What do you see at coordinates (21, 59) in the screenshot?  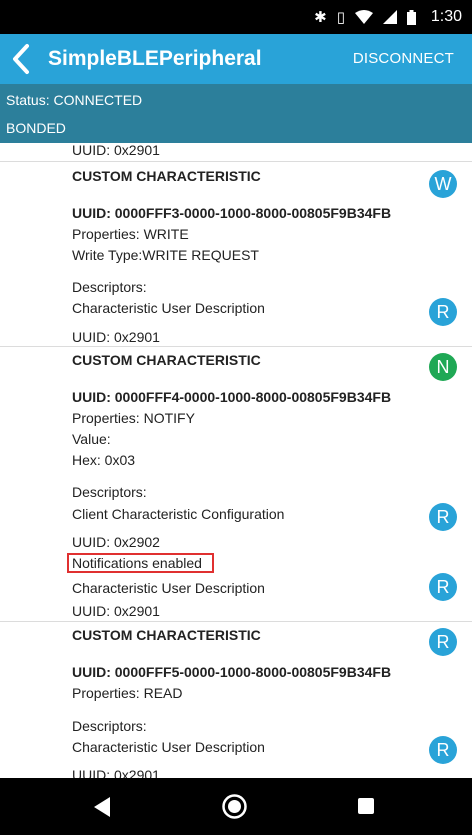 I see `back-arrow-icon` at bounding box center [21, 59].